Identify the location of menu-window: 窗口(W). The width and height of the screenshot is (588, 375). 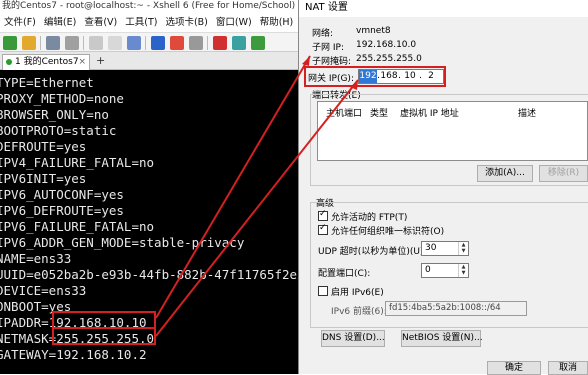
(234, 23).